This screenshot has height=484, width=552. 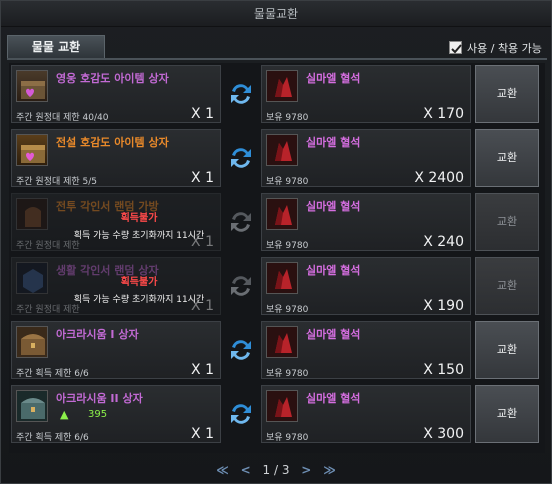 I want to click on target-quantity: X 240, so click(x=443, y=242).